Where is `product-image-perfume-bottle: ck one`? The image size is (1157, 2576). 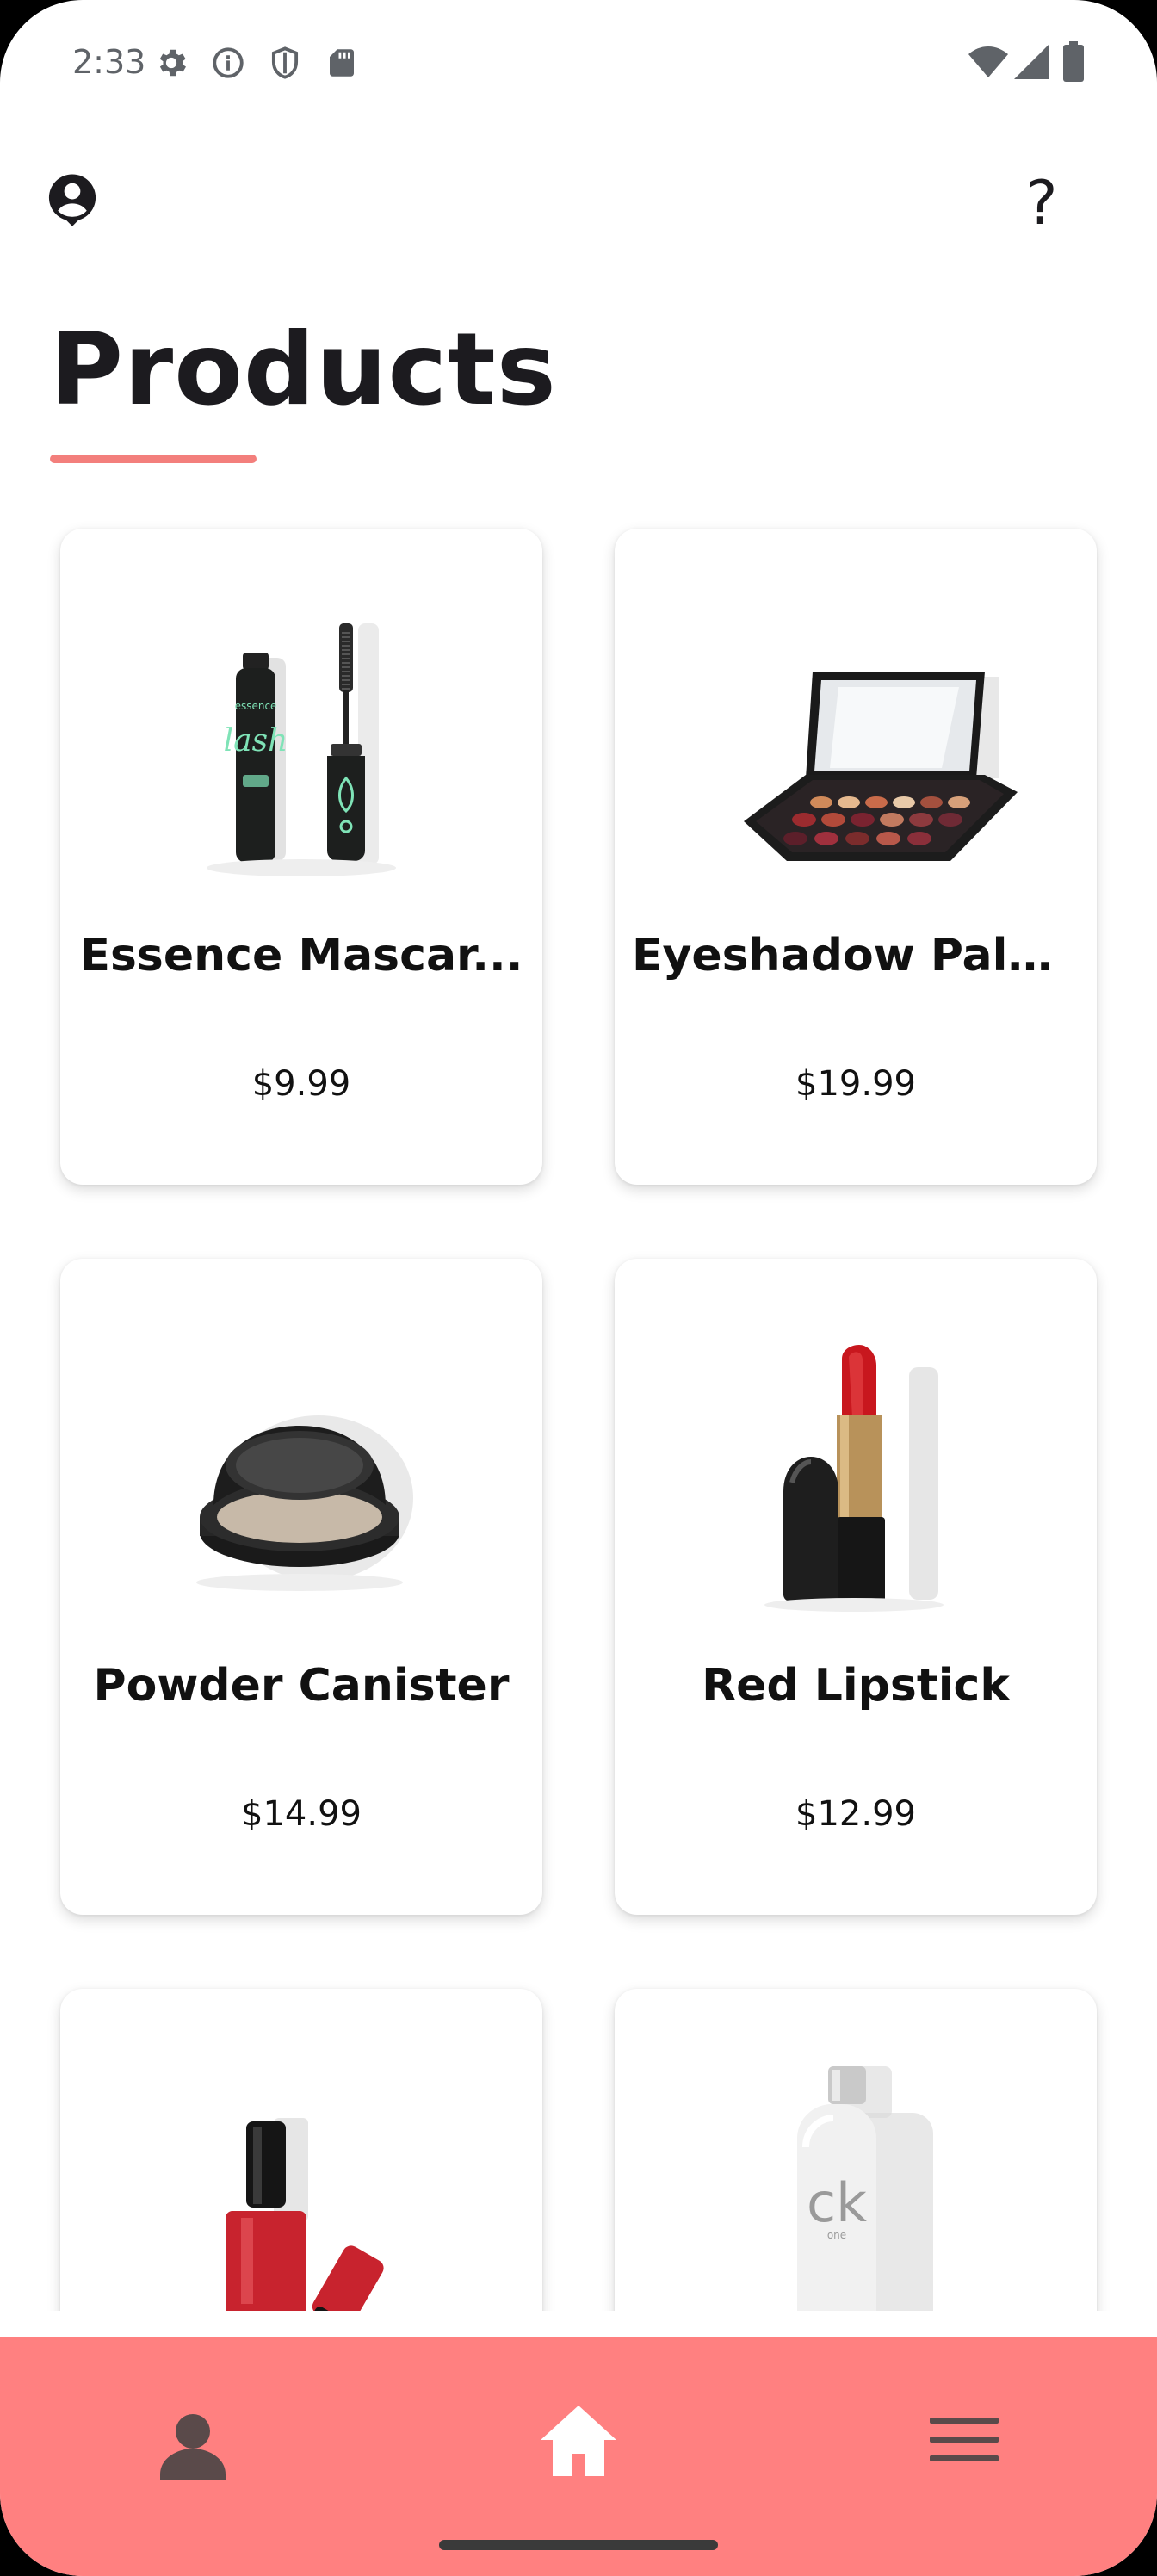
product-image-perfume-bottle: ck one is located at coordinates (865, 2189).